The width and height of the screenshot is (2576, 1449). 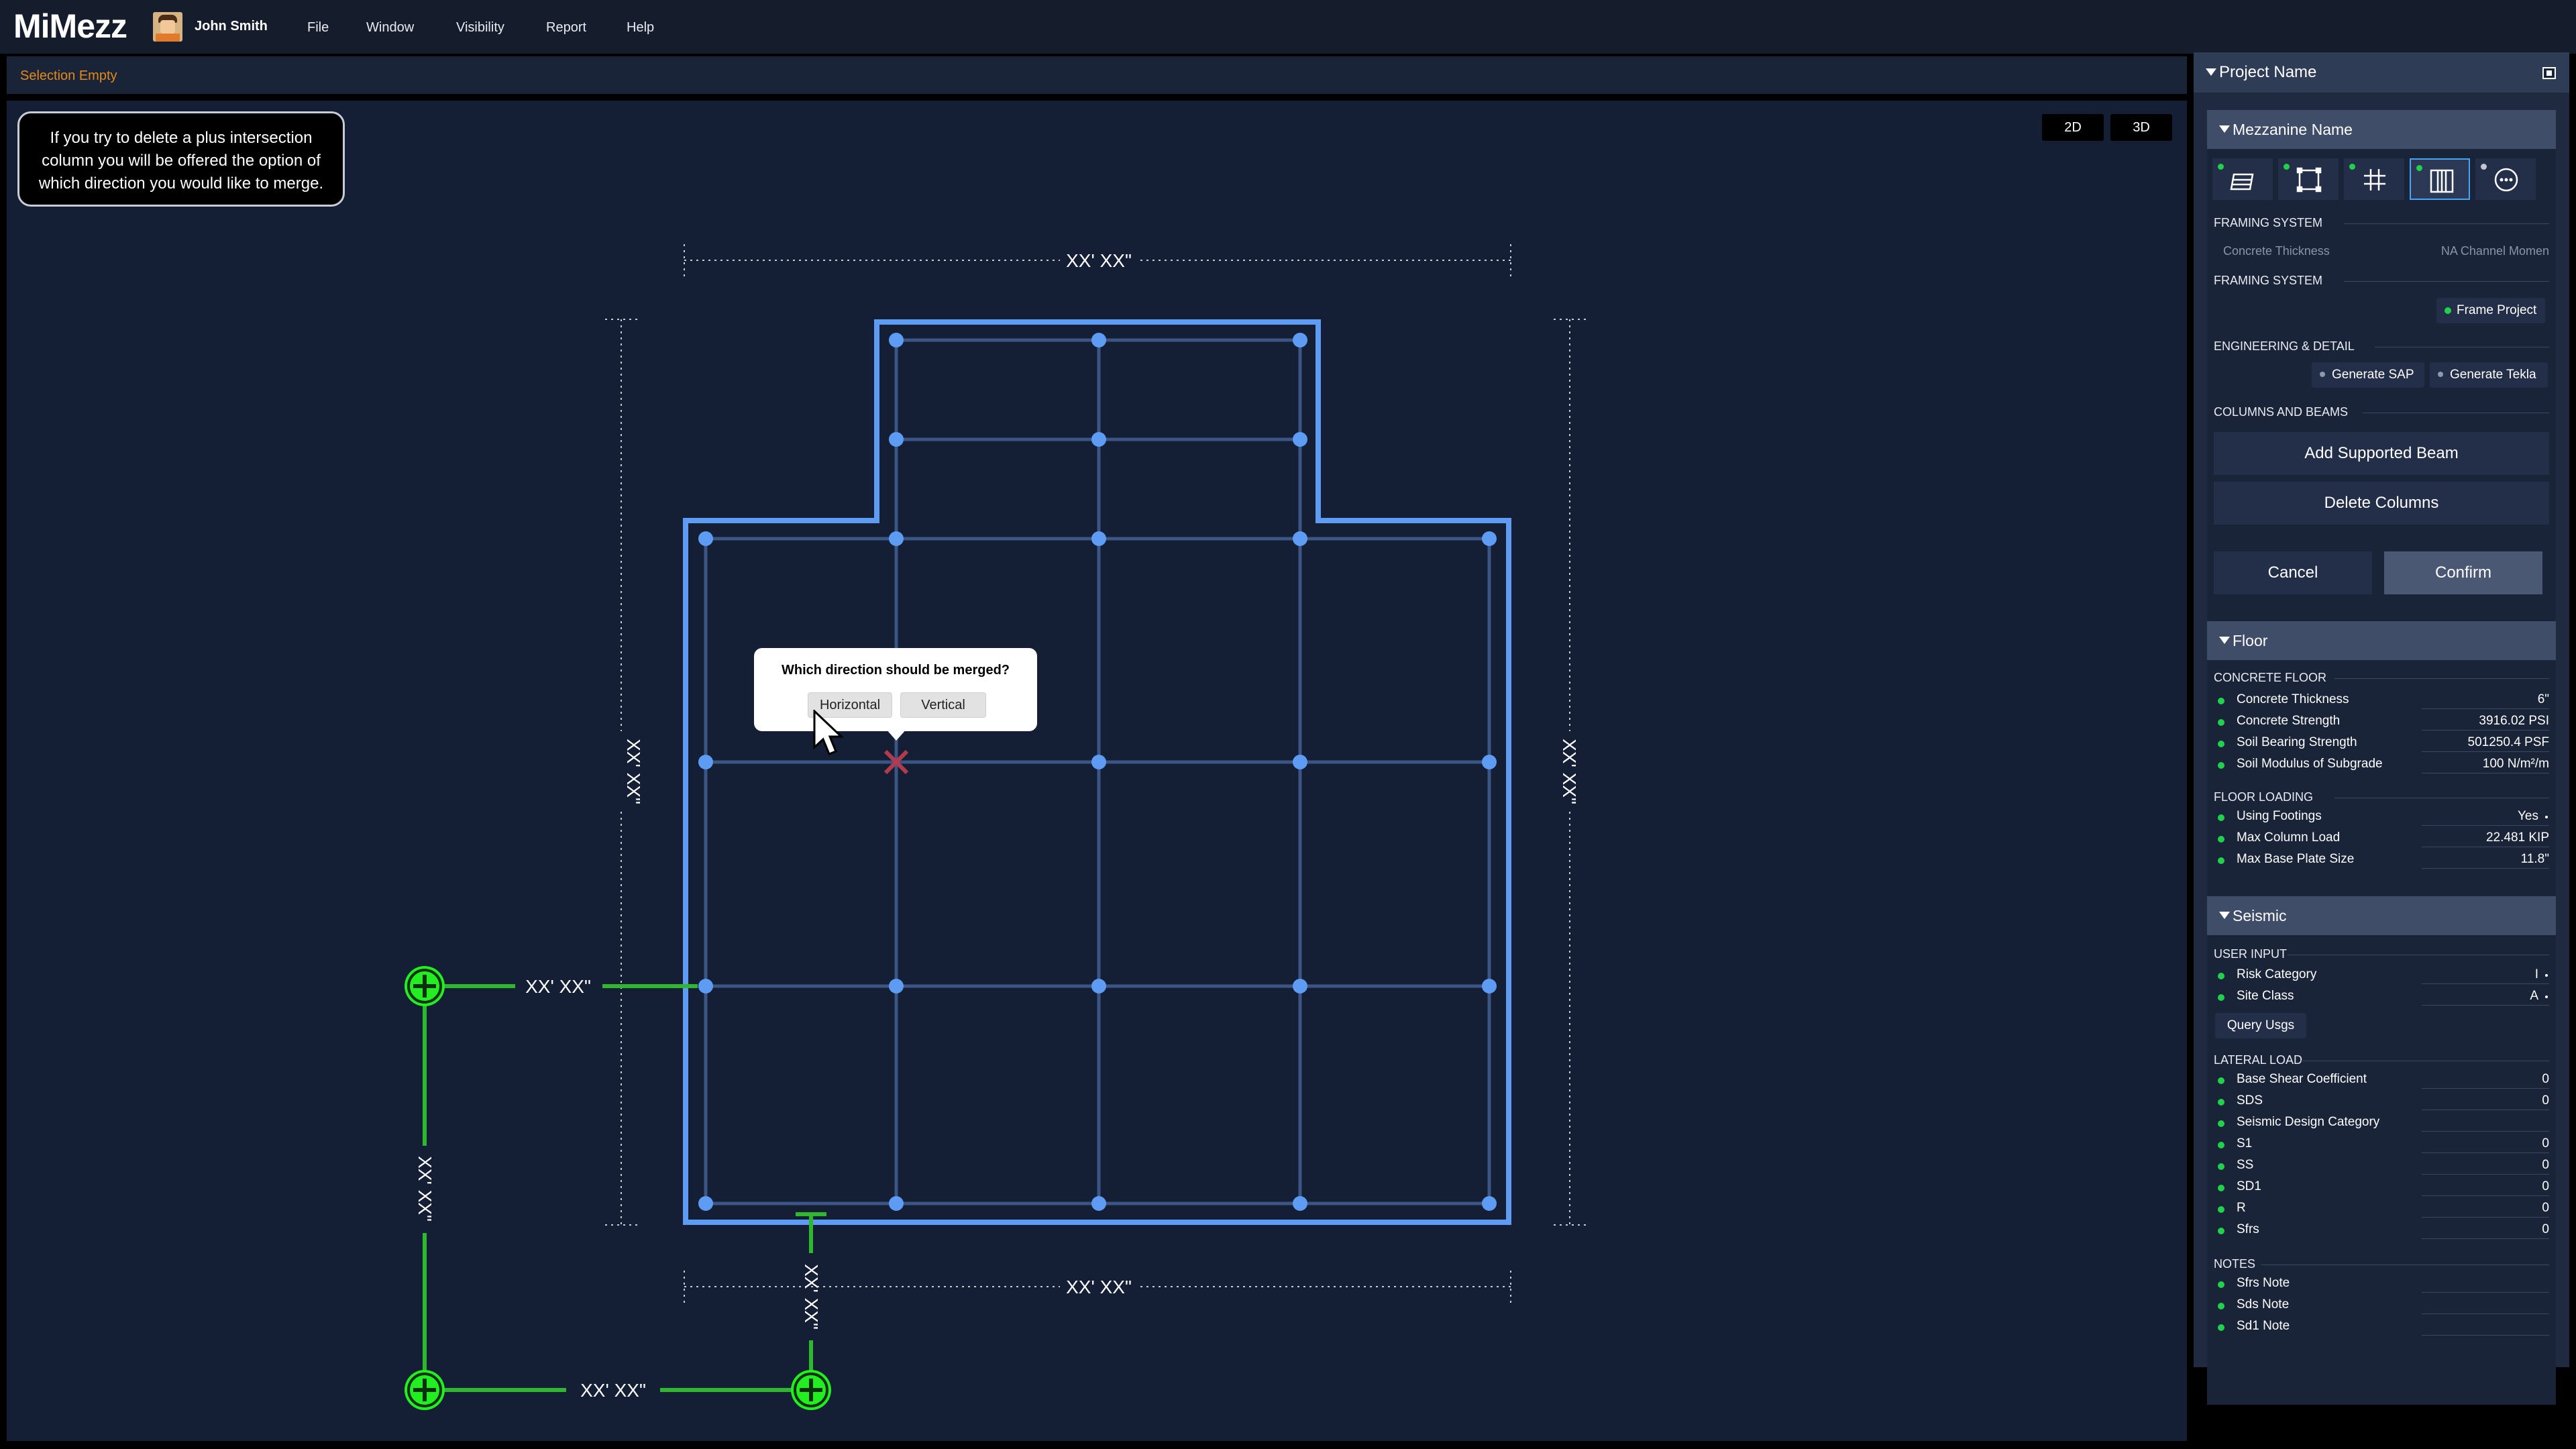 I want to click on dim-bottom-label: XX' XX", so click(x=1099, y=1287).